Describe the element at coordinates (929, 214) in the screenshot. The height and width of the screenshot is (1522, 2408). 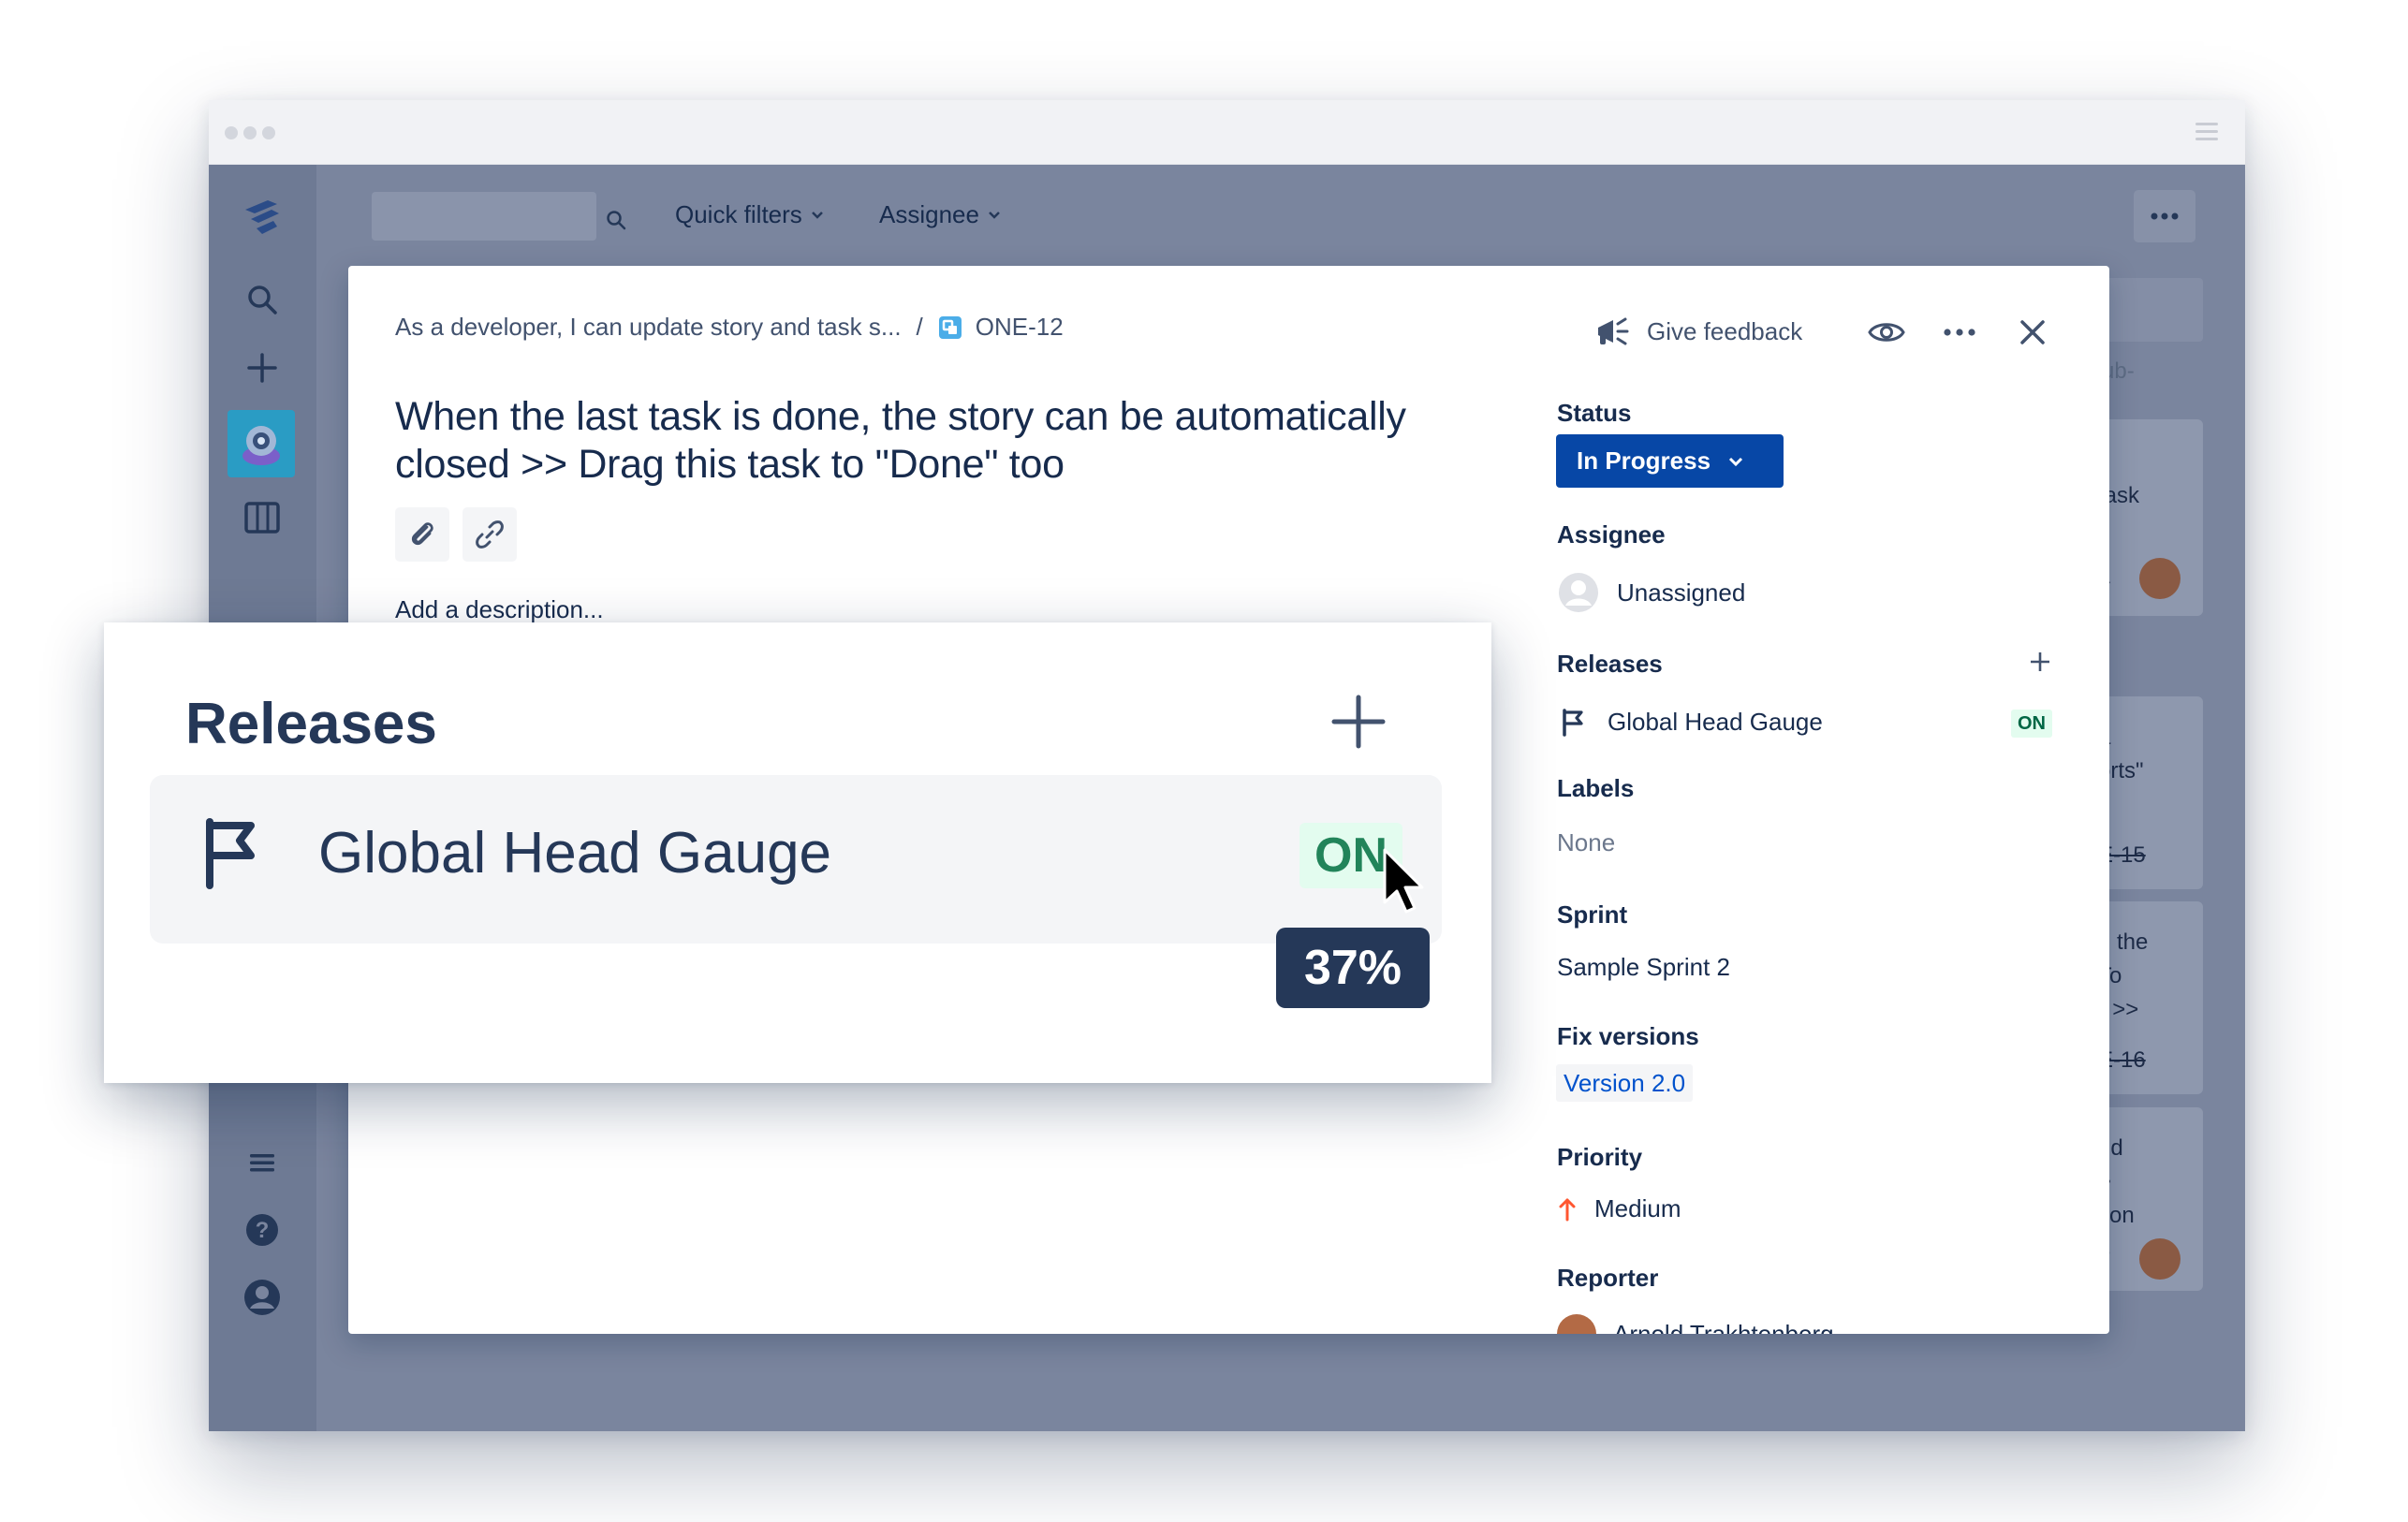
I see `assignee-filter-label: Assignee` at that location.